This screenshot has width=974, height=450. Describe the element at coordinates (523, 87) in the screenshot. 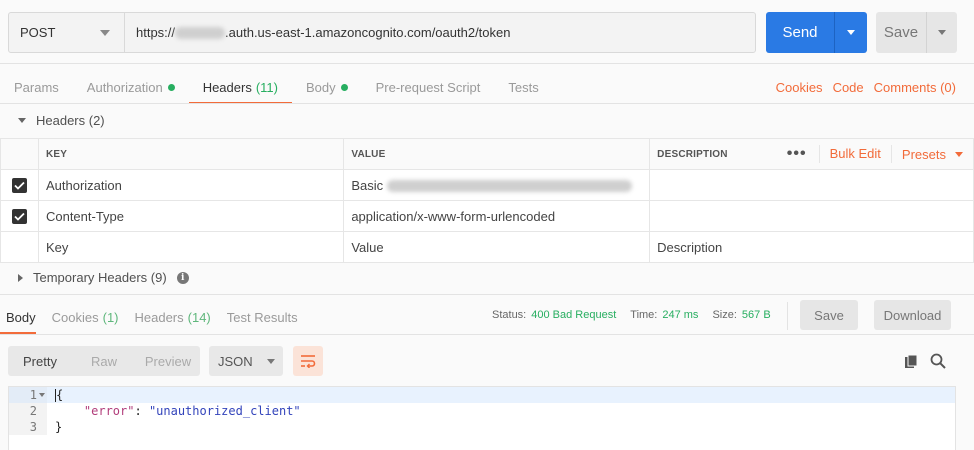

I see `tab-tests: Tests` at that location.